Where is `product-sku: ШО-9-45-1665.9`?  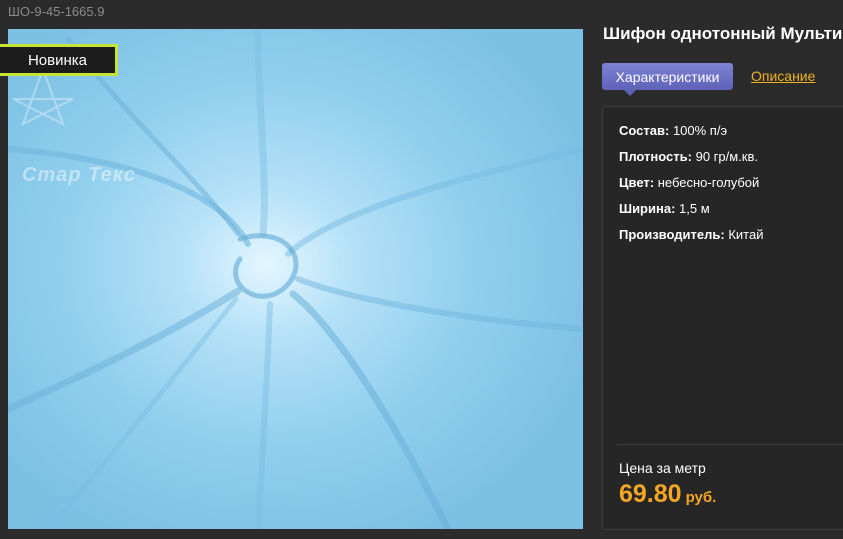 product-sku: ШО-9-45-1665.9 is located at coordinates (56, 11).